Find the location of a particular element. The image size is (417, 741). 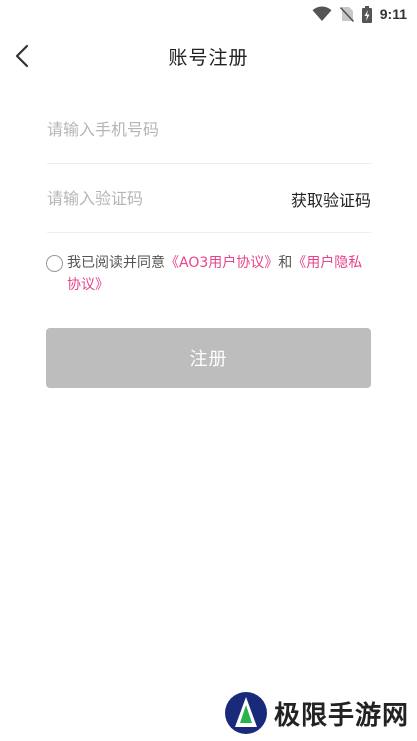

chevron-left-icon is located at coordinates (22, 56).